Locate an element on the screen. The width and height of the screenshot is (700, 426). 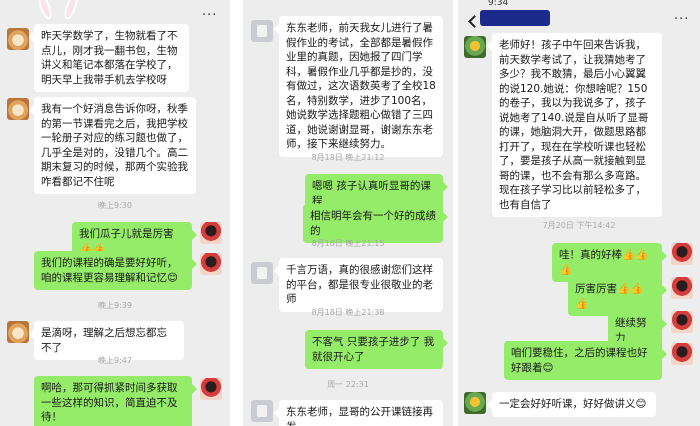
message-bubble: 咱们要稳住，之后的课程也好好跟着😊 is located at coordinates (585, 360).